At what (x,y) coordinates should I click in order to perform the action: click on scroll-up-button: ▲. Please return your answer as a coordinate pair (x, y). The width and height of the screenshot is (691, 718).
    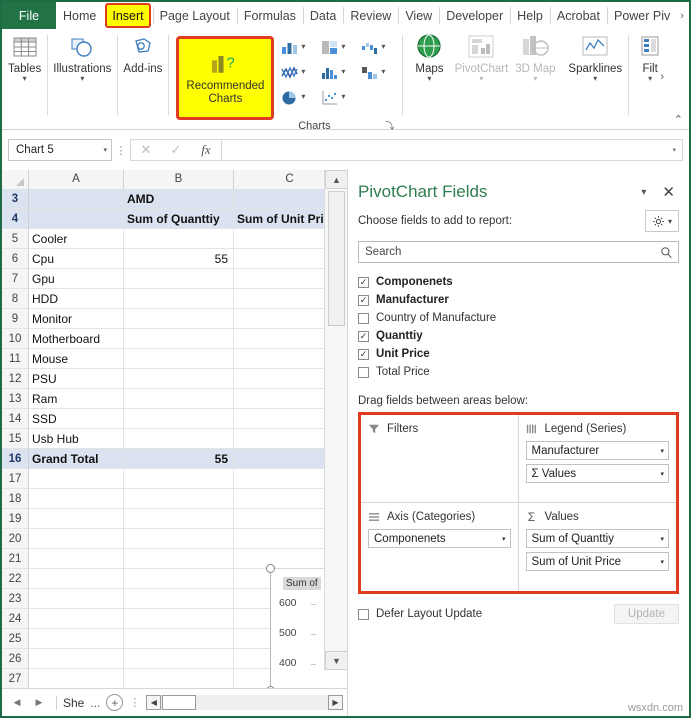
    Looking at the image, I should click on (336, 179).